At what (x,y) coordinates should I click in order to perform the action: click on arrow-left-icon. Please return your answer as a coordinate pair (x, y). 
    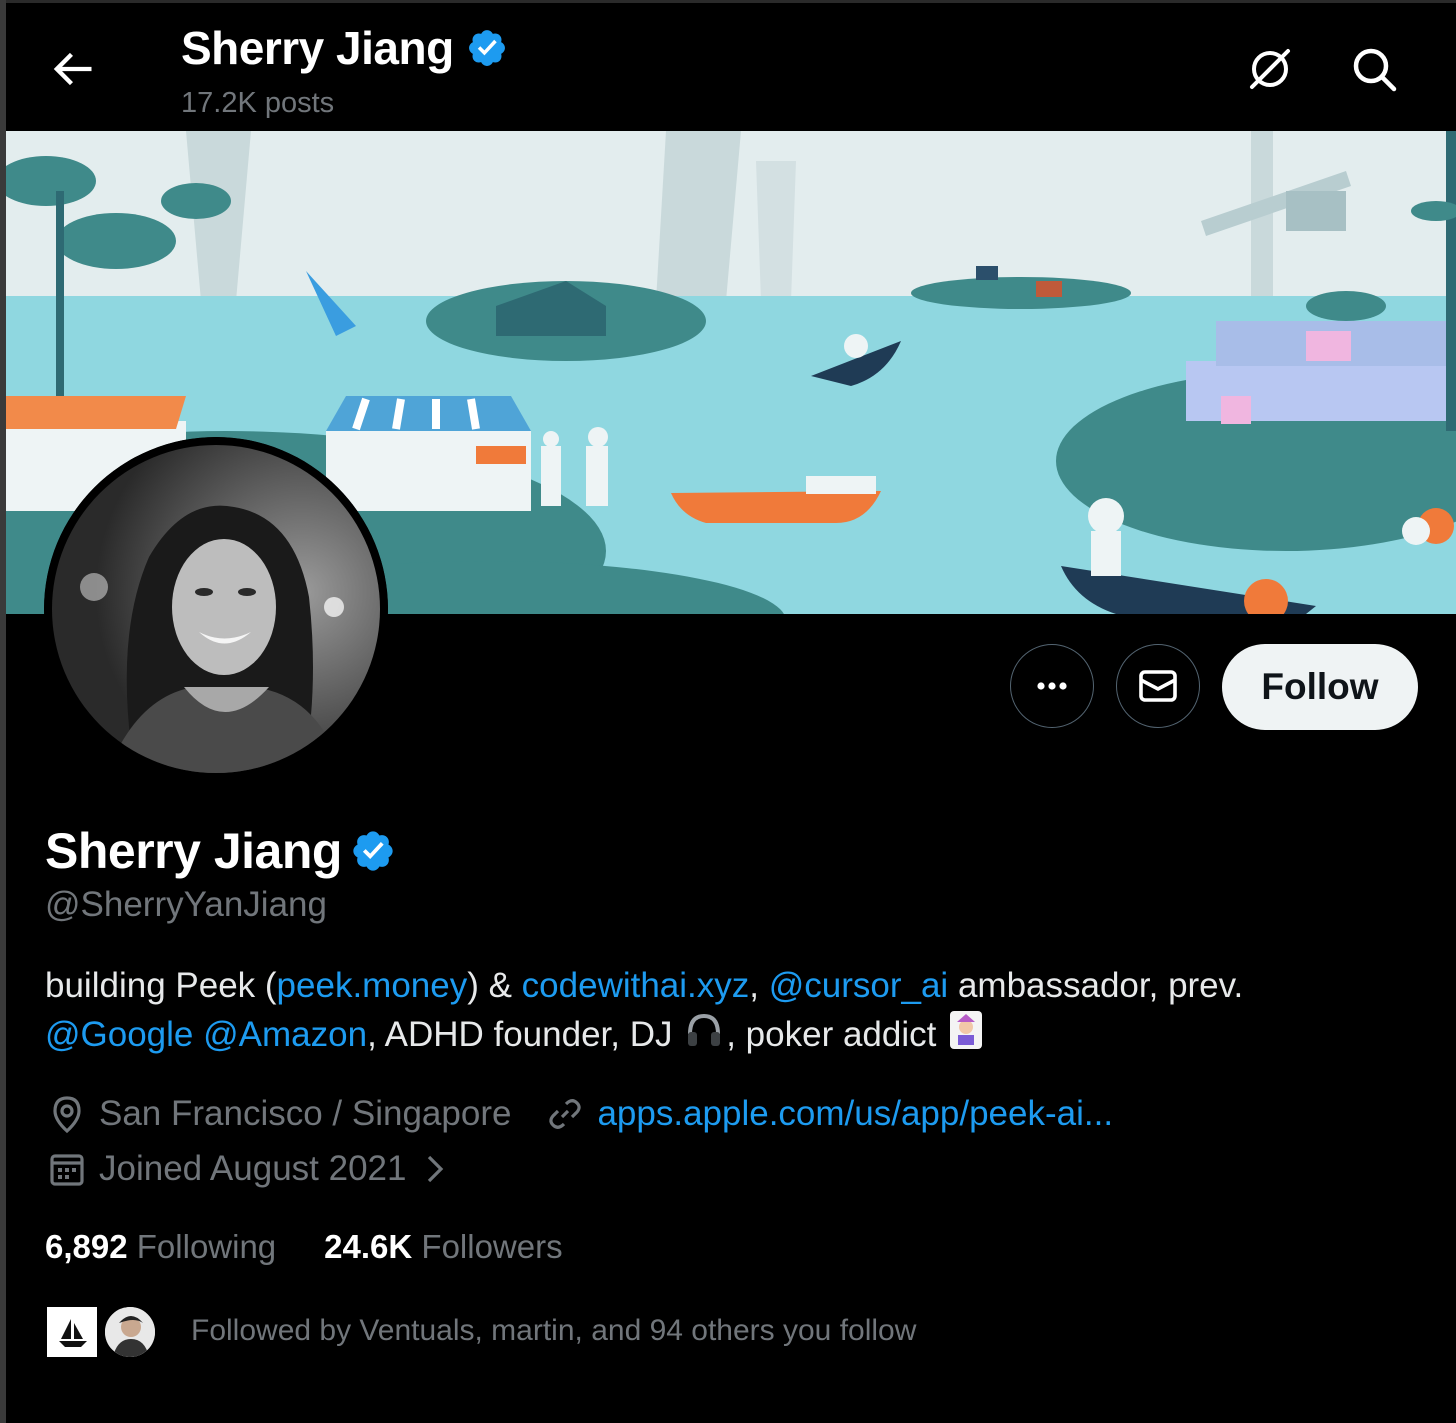
    Looking at the image, I should click on (72, 69).